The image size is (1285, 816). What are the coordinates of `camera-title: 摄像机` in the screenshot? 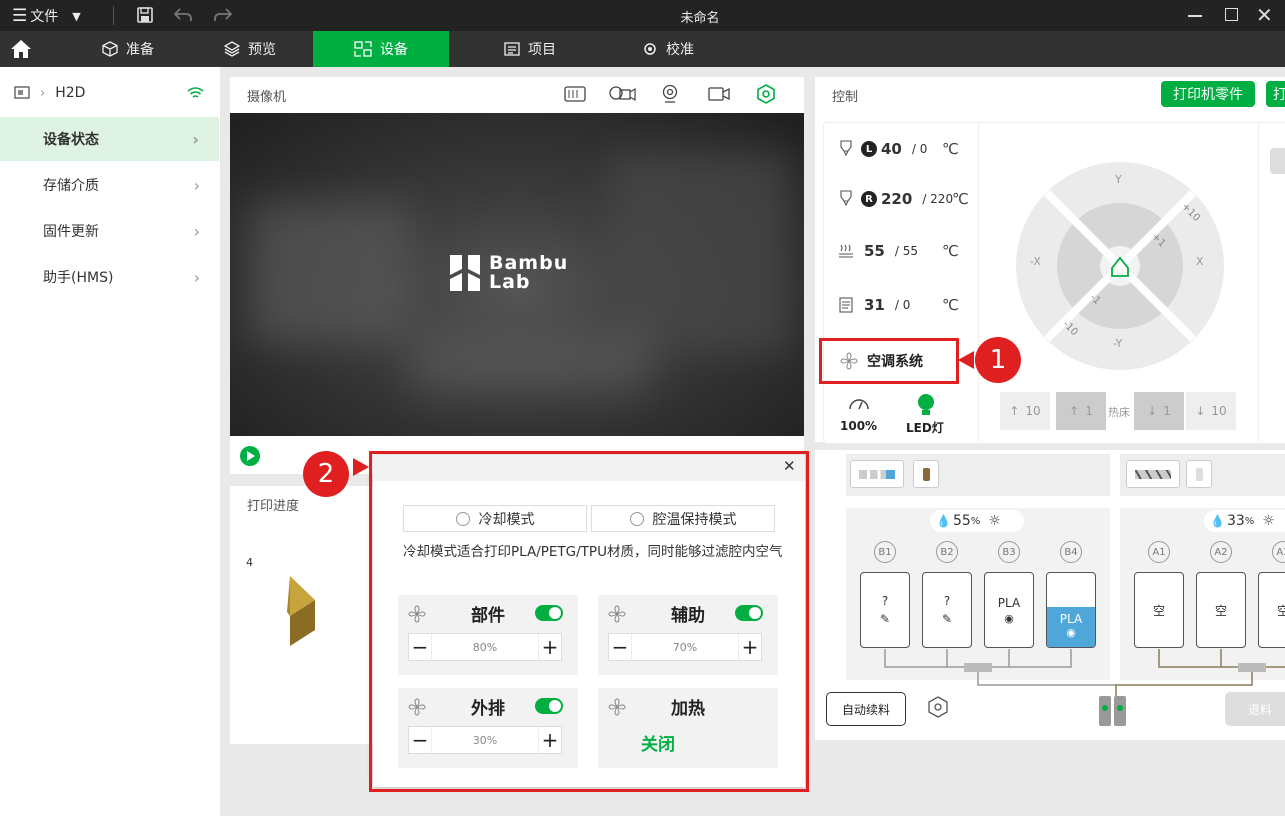 It's located at (267, 97).